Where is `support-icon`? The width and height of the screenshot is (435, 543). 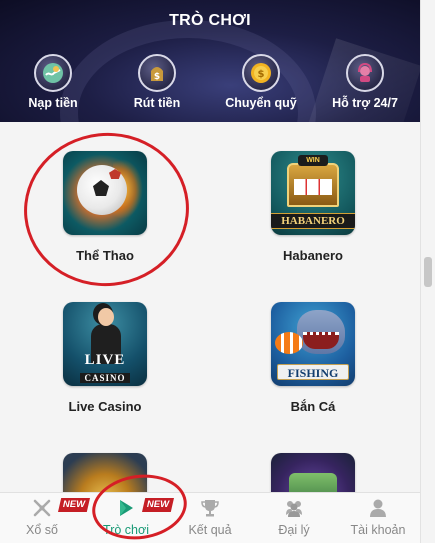 support-icon is located at coordinates (365, 73).